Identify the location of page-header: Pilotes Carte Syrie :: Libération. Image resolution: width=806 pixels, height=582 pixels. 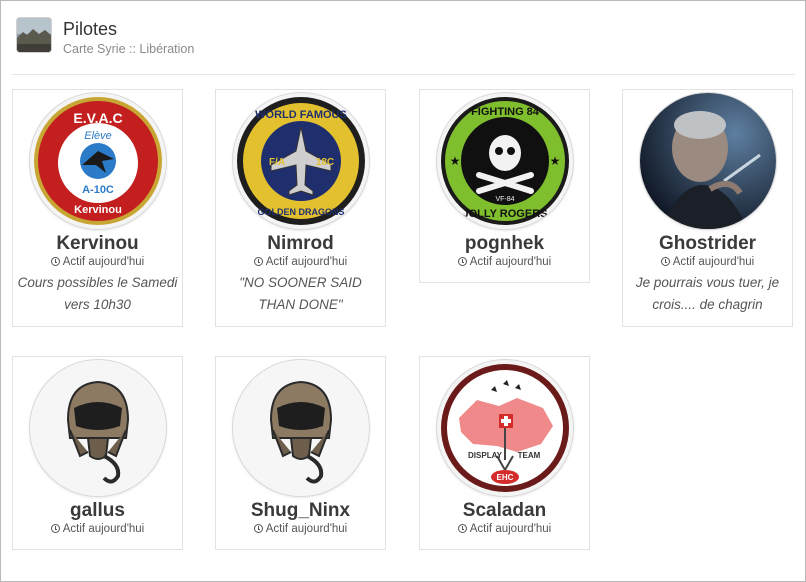
(105, 37).